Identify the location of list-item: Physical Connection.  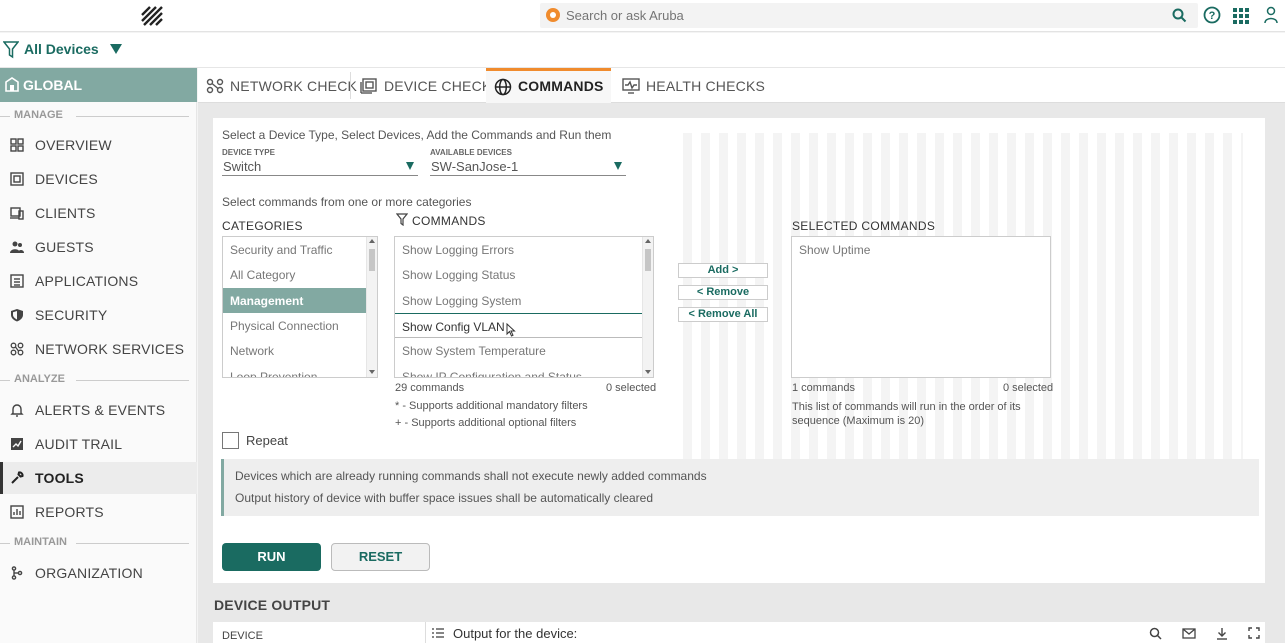
(300, 325).